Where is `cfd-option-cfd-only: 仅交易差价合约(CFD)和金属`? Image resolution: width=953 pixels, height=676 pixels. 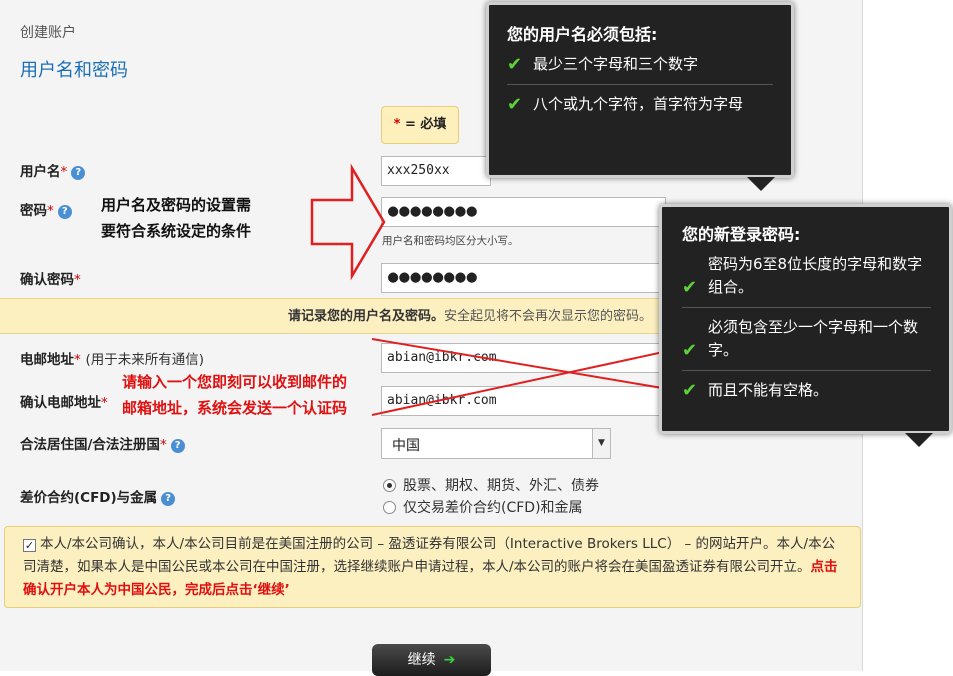 cfd-option-cfd-only: 仅交易差价合约(CFD)和金属 is located at coordinates (483, 507).